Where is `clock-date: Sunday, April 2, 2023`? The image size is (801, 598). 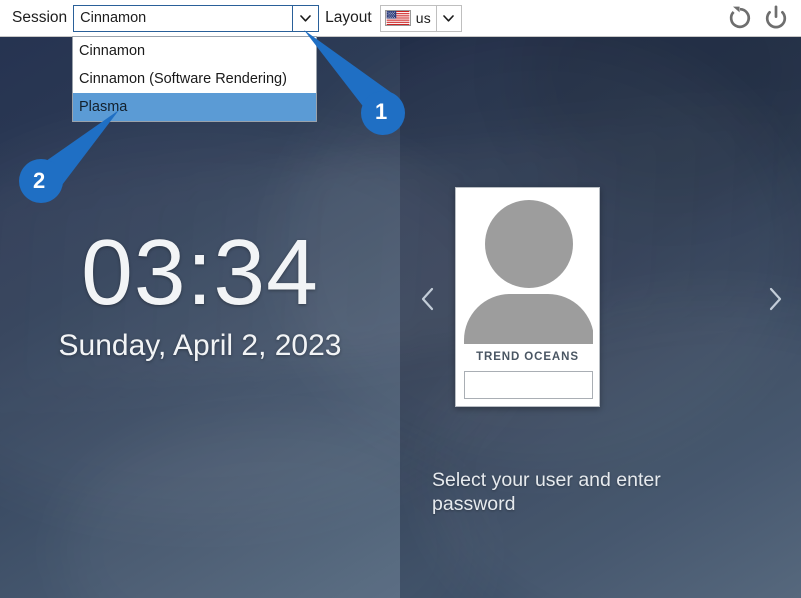 clock-date: Sunday, April 2, 2023 is located at coordinates (200, 346).